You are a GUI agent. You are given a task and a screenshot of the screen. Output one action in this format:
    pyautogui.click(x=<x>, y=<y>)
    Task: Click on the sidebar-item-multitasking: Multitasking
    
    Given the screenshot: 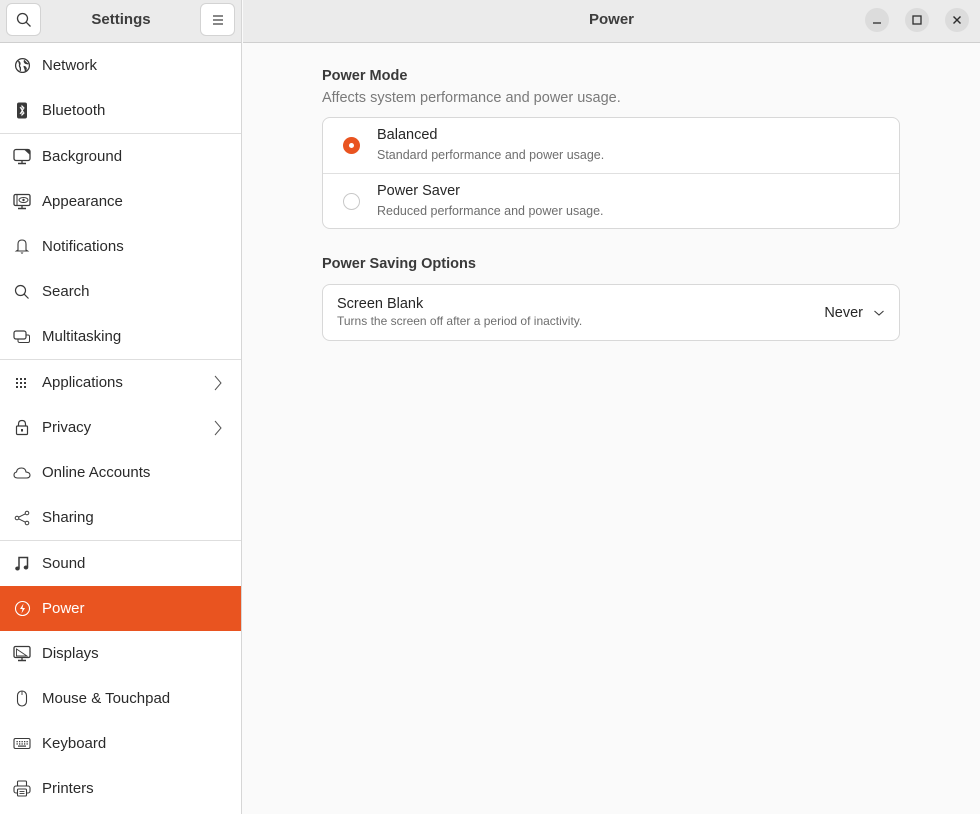 What is the action you would take?
    pyautogui.click(x=120, y=336)
    